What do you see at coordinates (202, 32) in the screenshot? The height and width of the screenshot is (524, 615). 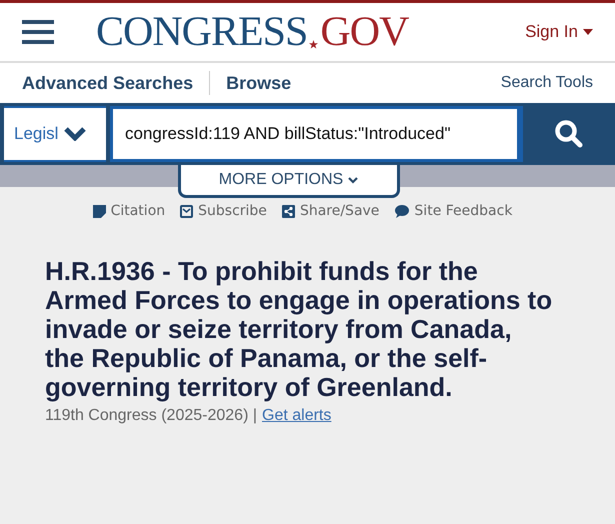 I see `logo-text: CONGRESS` at bounding box center [202, 32].